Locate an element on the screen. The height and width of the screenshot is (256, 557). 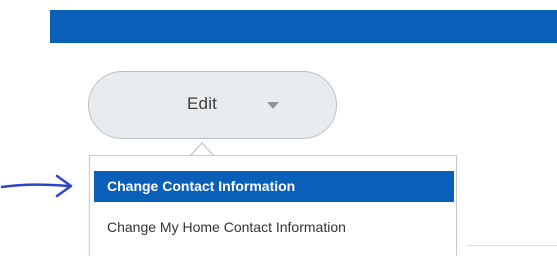
top-bar is located at coordinates (303, 26).